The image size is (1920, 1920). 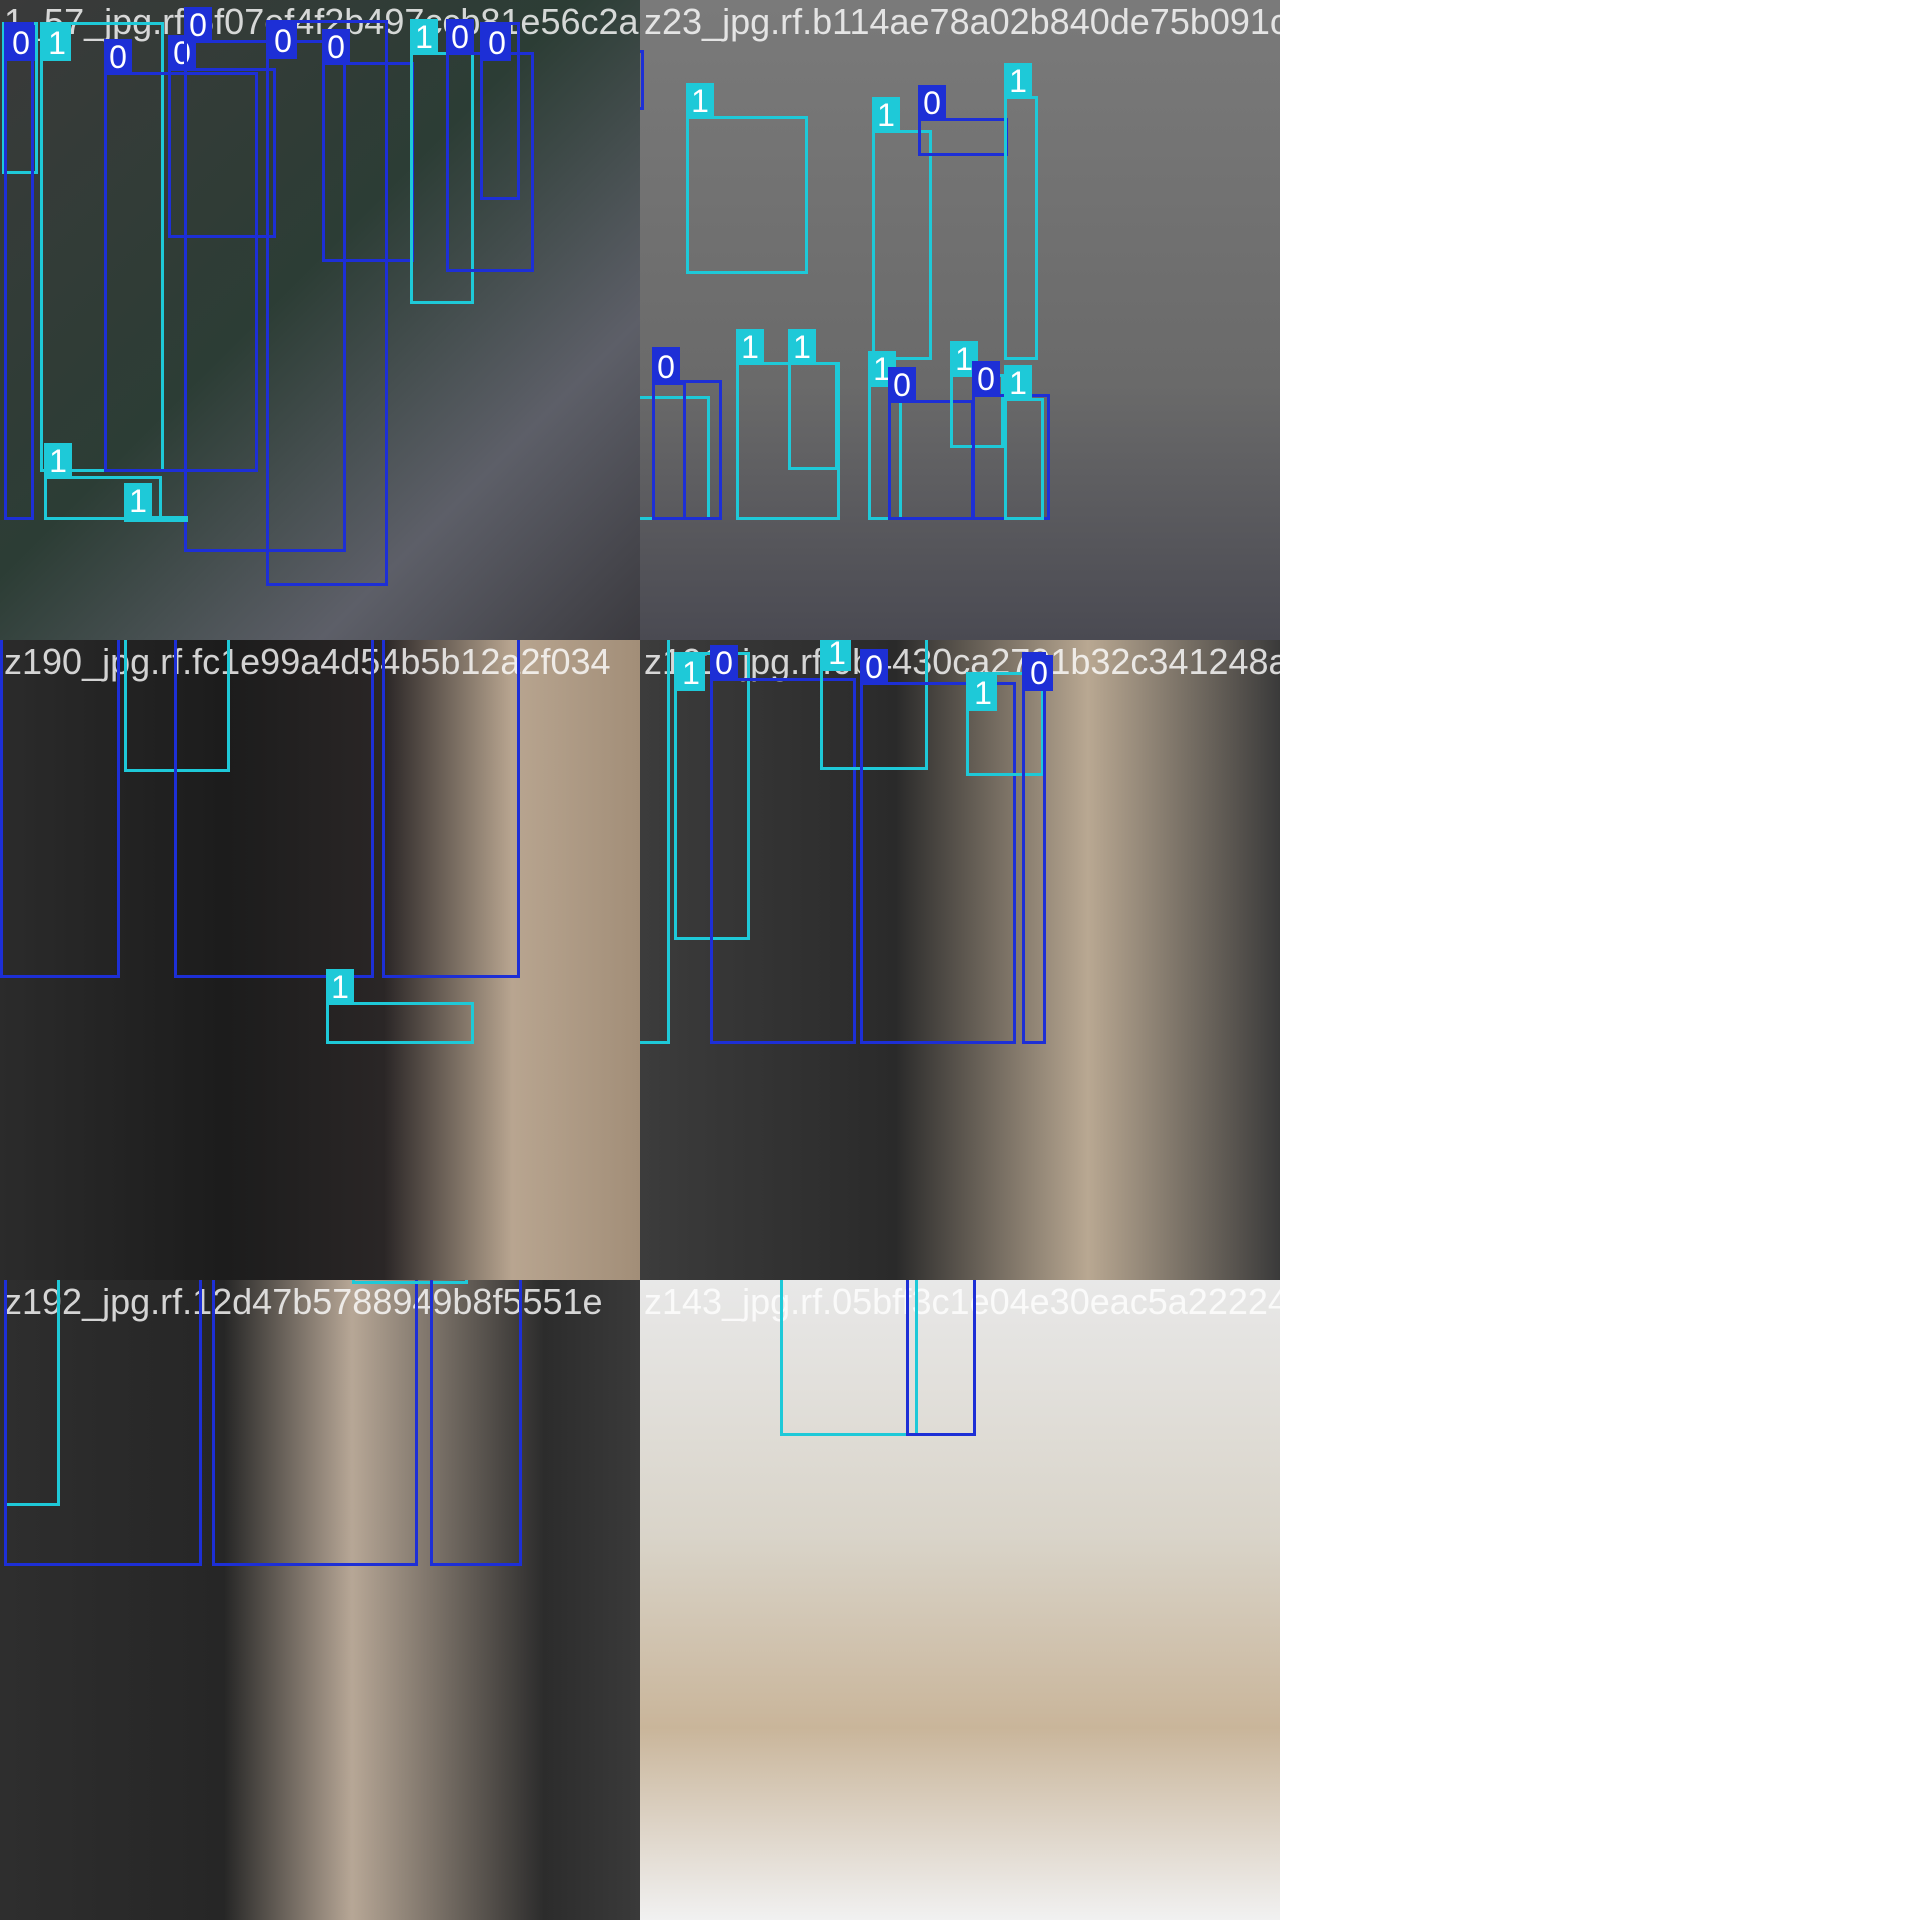 I want to click on tile: z192_jpg.rf.12d47b5788949b8f5551e 101010, so click(x=320, y=1600).